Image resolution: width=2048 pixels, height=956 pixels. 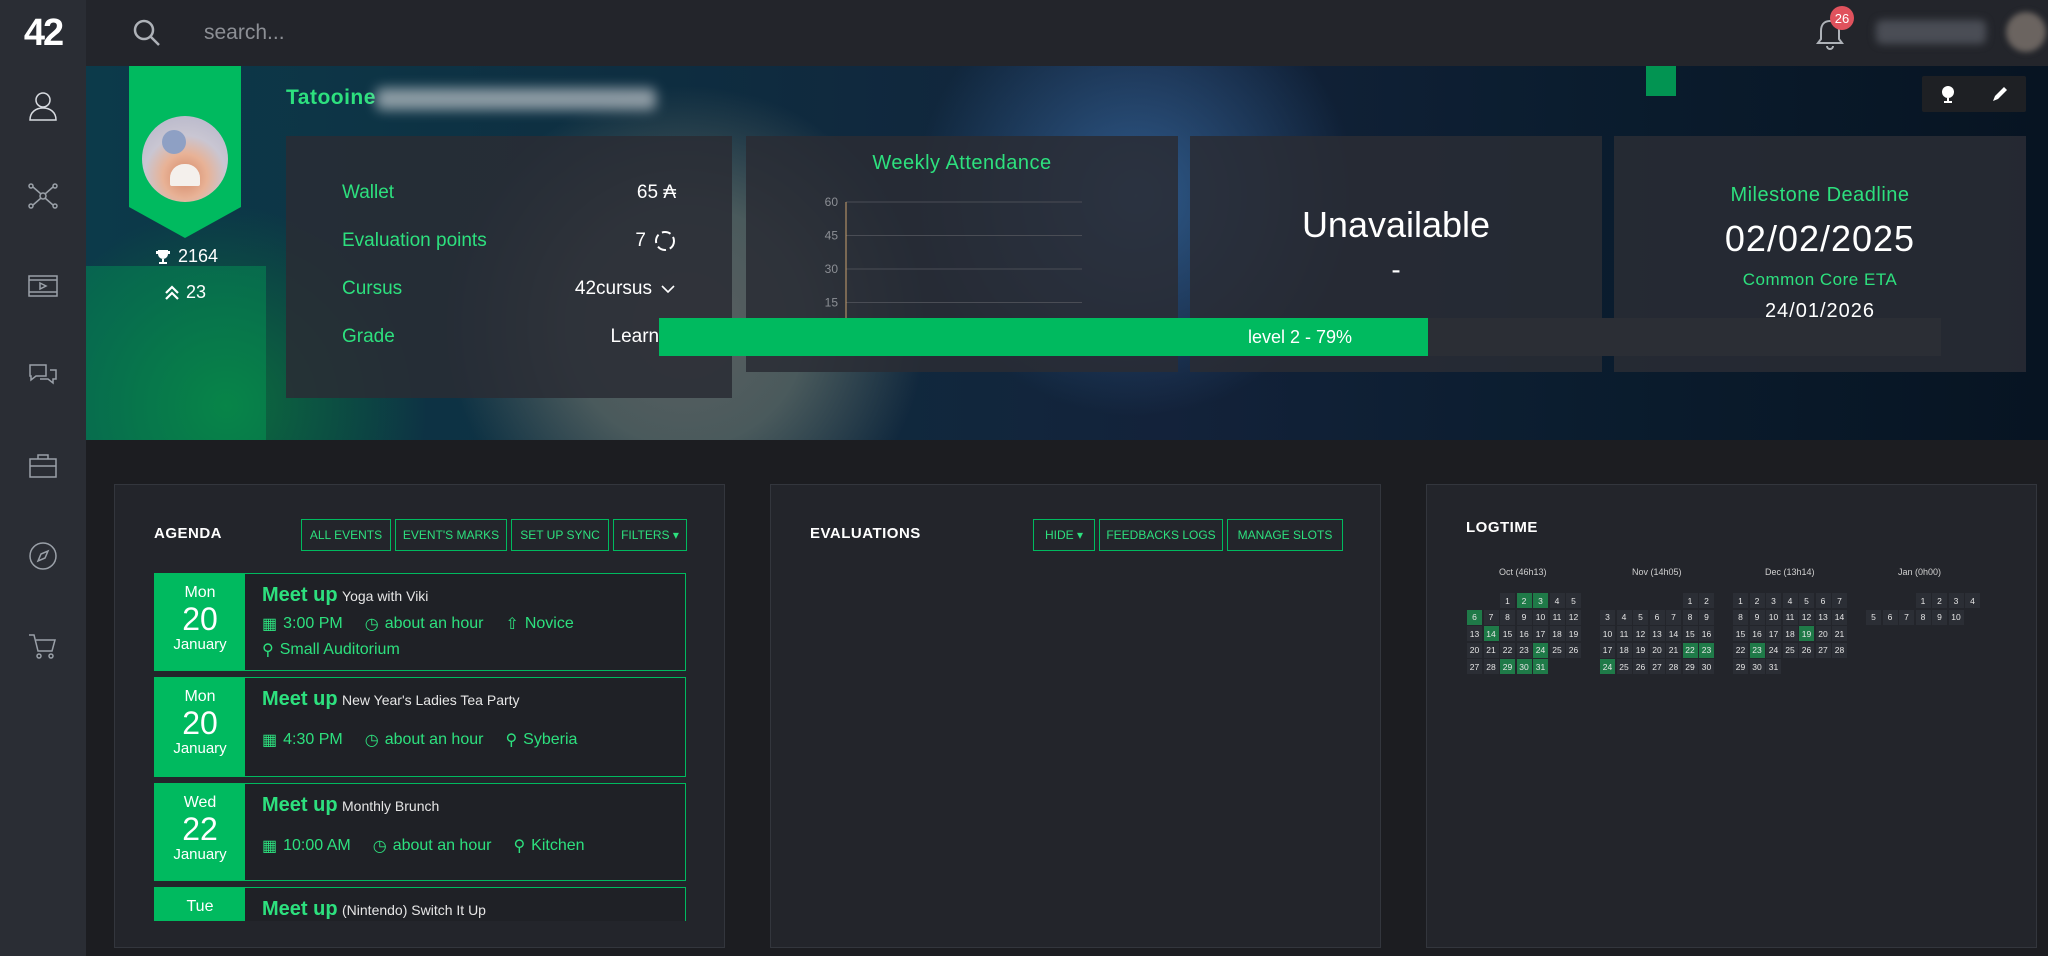 I want to click on manage-slots-button: MANAGE SLOTS, so click(x=1285, y=535).